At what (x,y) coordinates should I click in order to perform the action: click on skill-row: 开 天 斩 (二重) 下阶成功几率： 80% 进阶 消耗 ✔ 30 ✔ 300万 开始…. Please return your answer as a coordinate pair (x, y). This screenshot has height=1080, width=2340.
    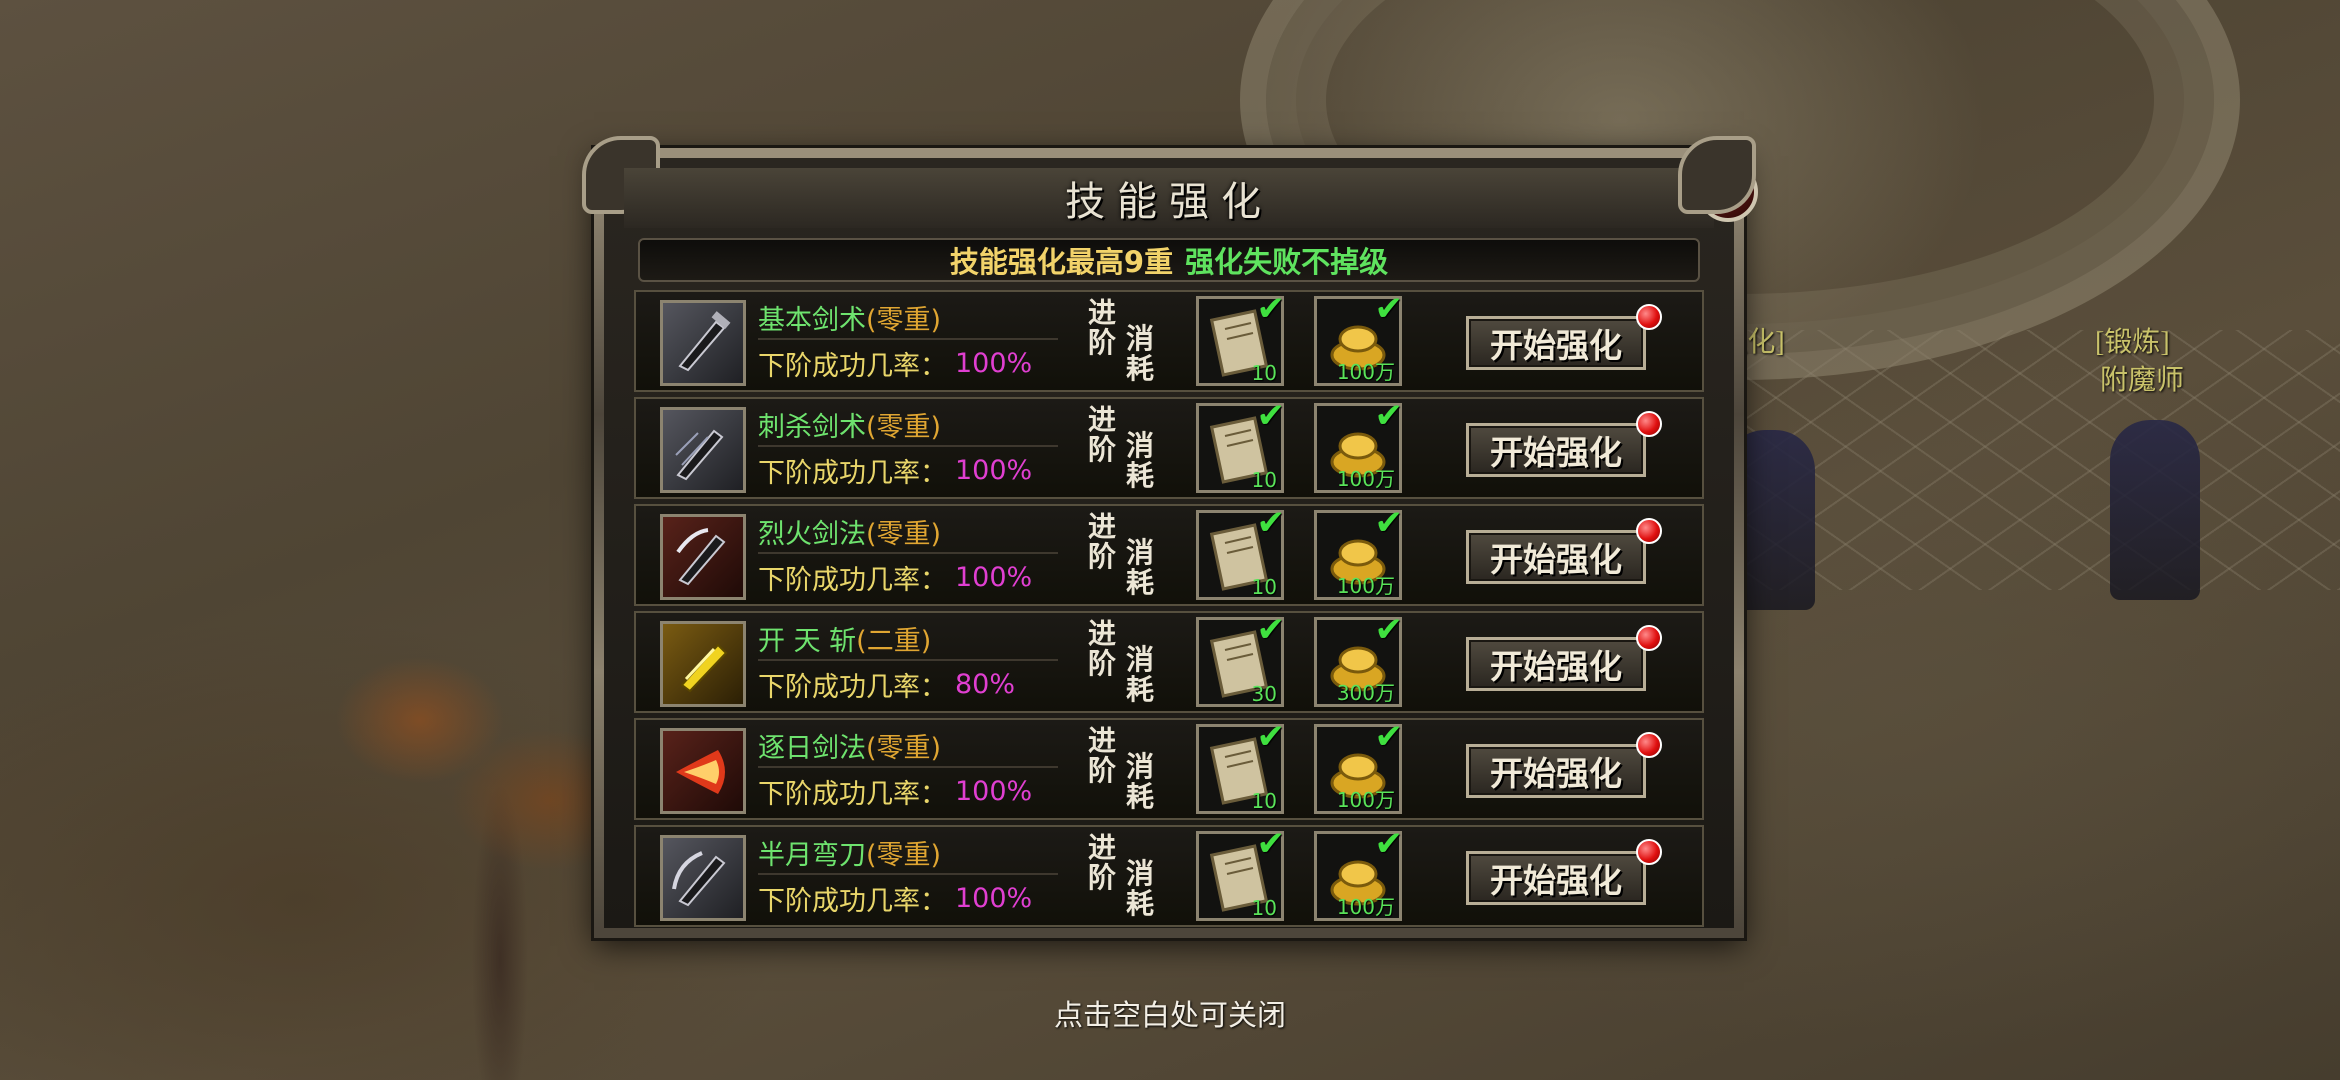
    Looking at the image, I should click on (1169, 661).